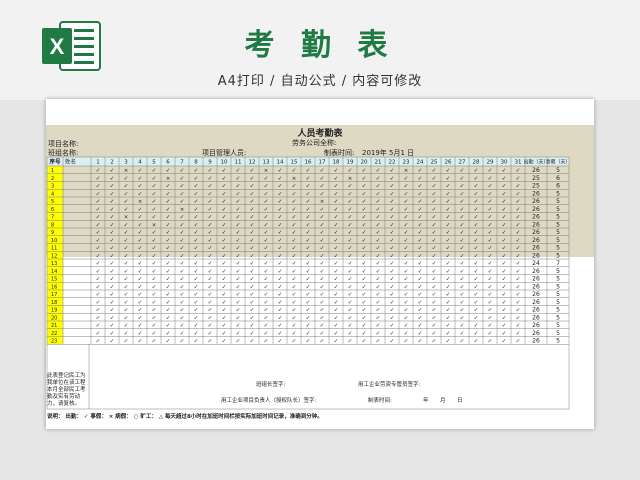 This screenshot has height=480, width=640. Describe the element at coordinates (392, 163) in the screenshot. I see `day-header: 22` at that location.